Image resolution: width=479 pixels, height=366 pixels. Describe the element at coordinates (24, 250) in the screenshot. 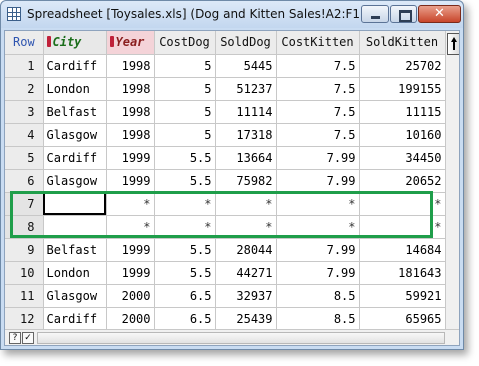

I see `row-number: 9` at that location.